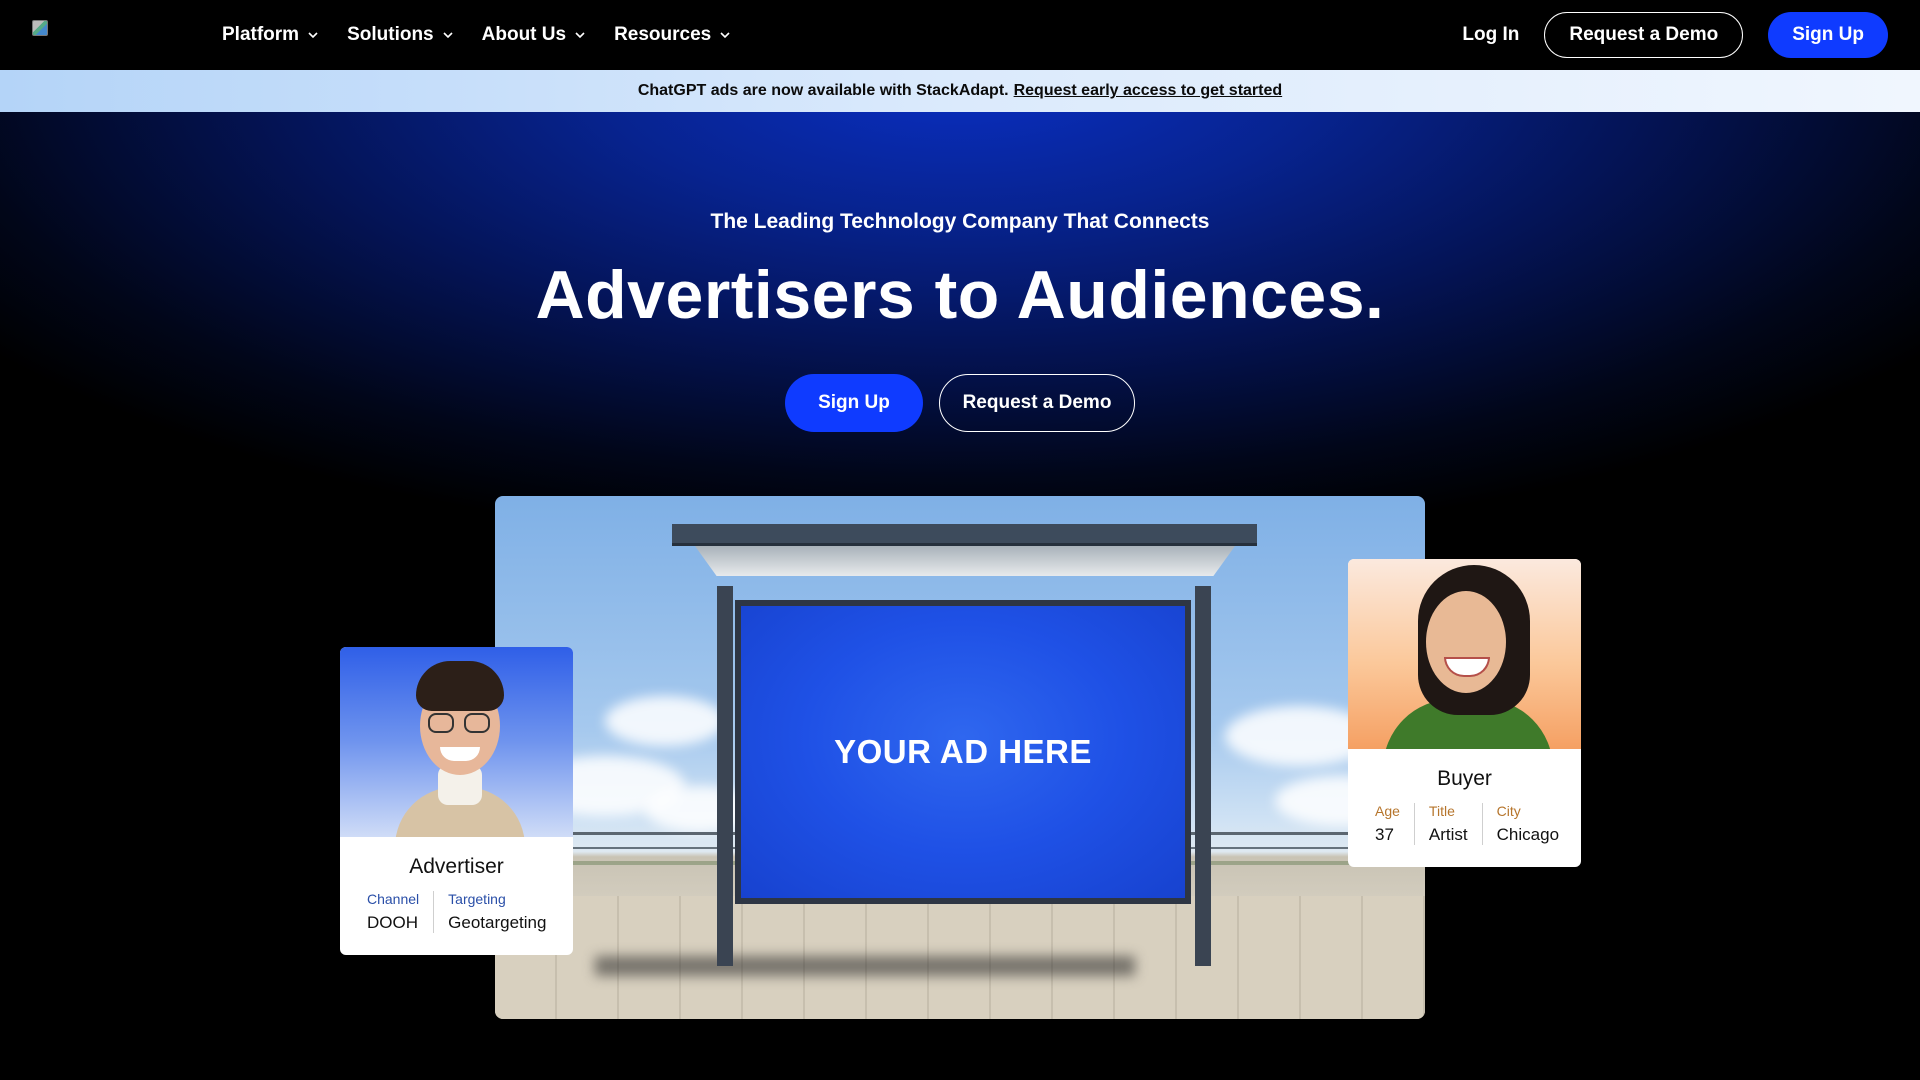  Describe the element at coordinates (524, 34) in the screenshot. I see `menu-about-us-label: About Us` at that location.